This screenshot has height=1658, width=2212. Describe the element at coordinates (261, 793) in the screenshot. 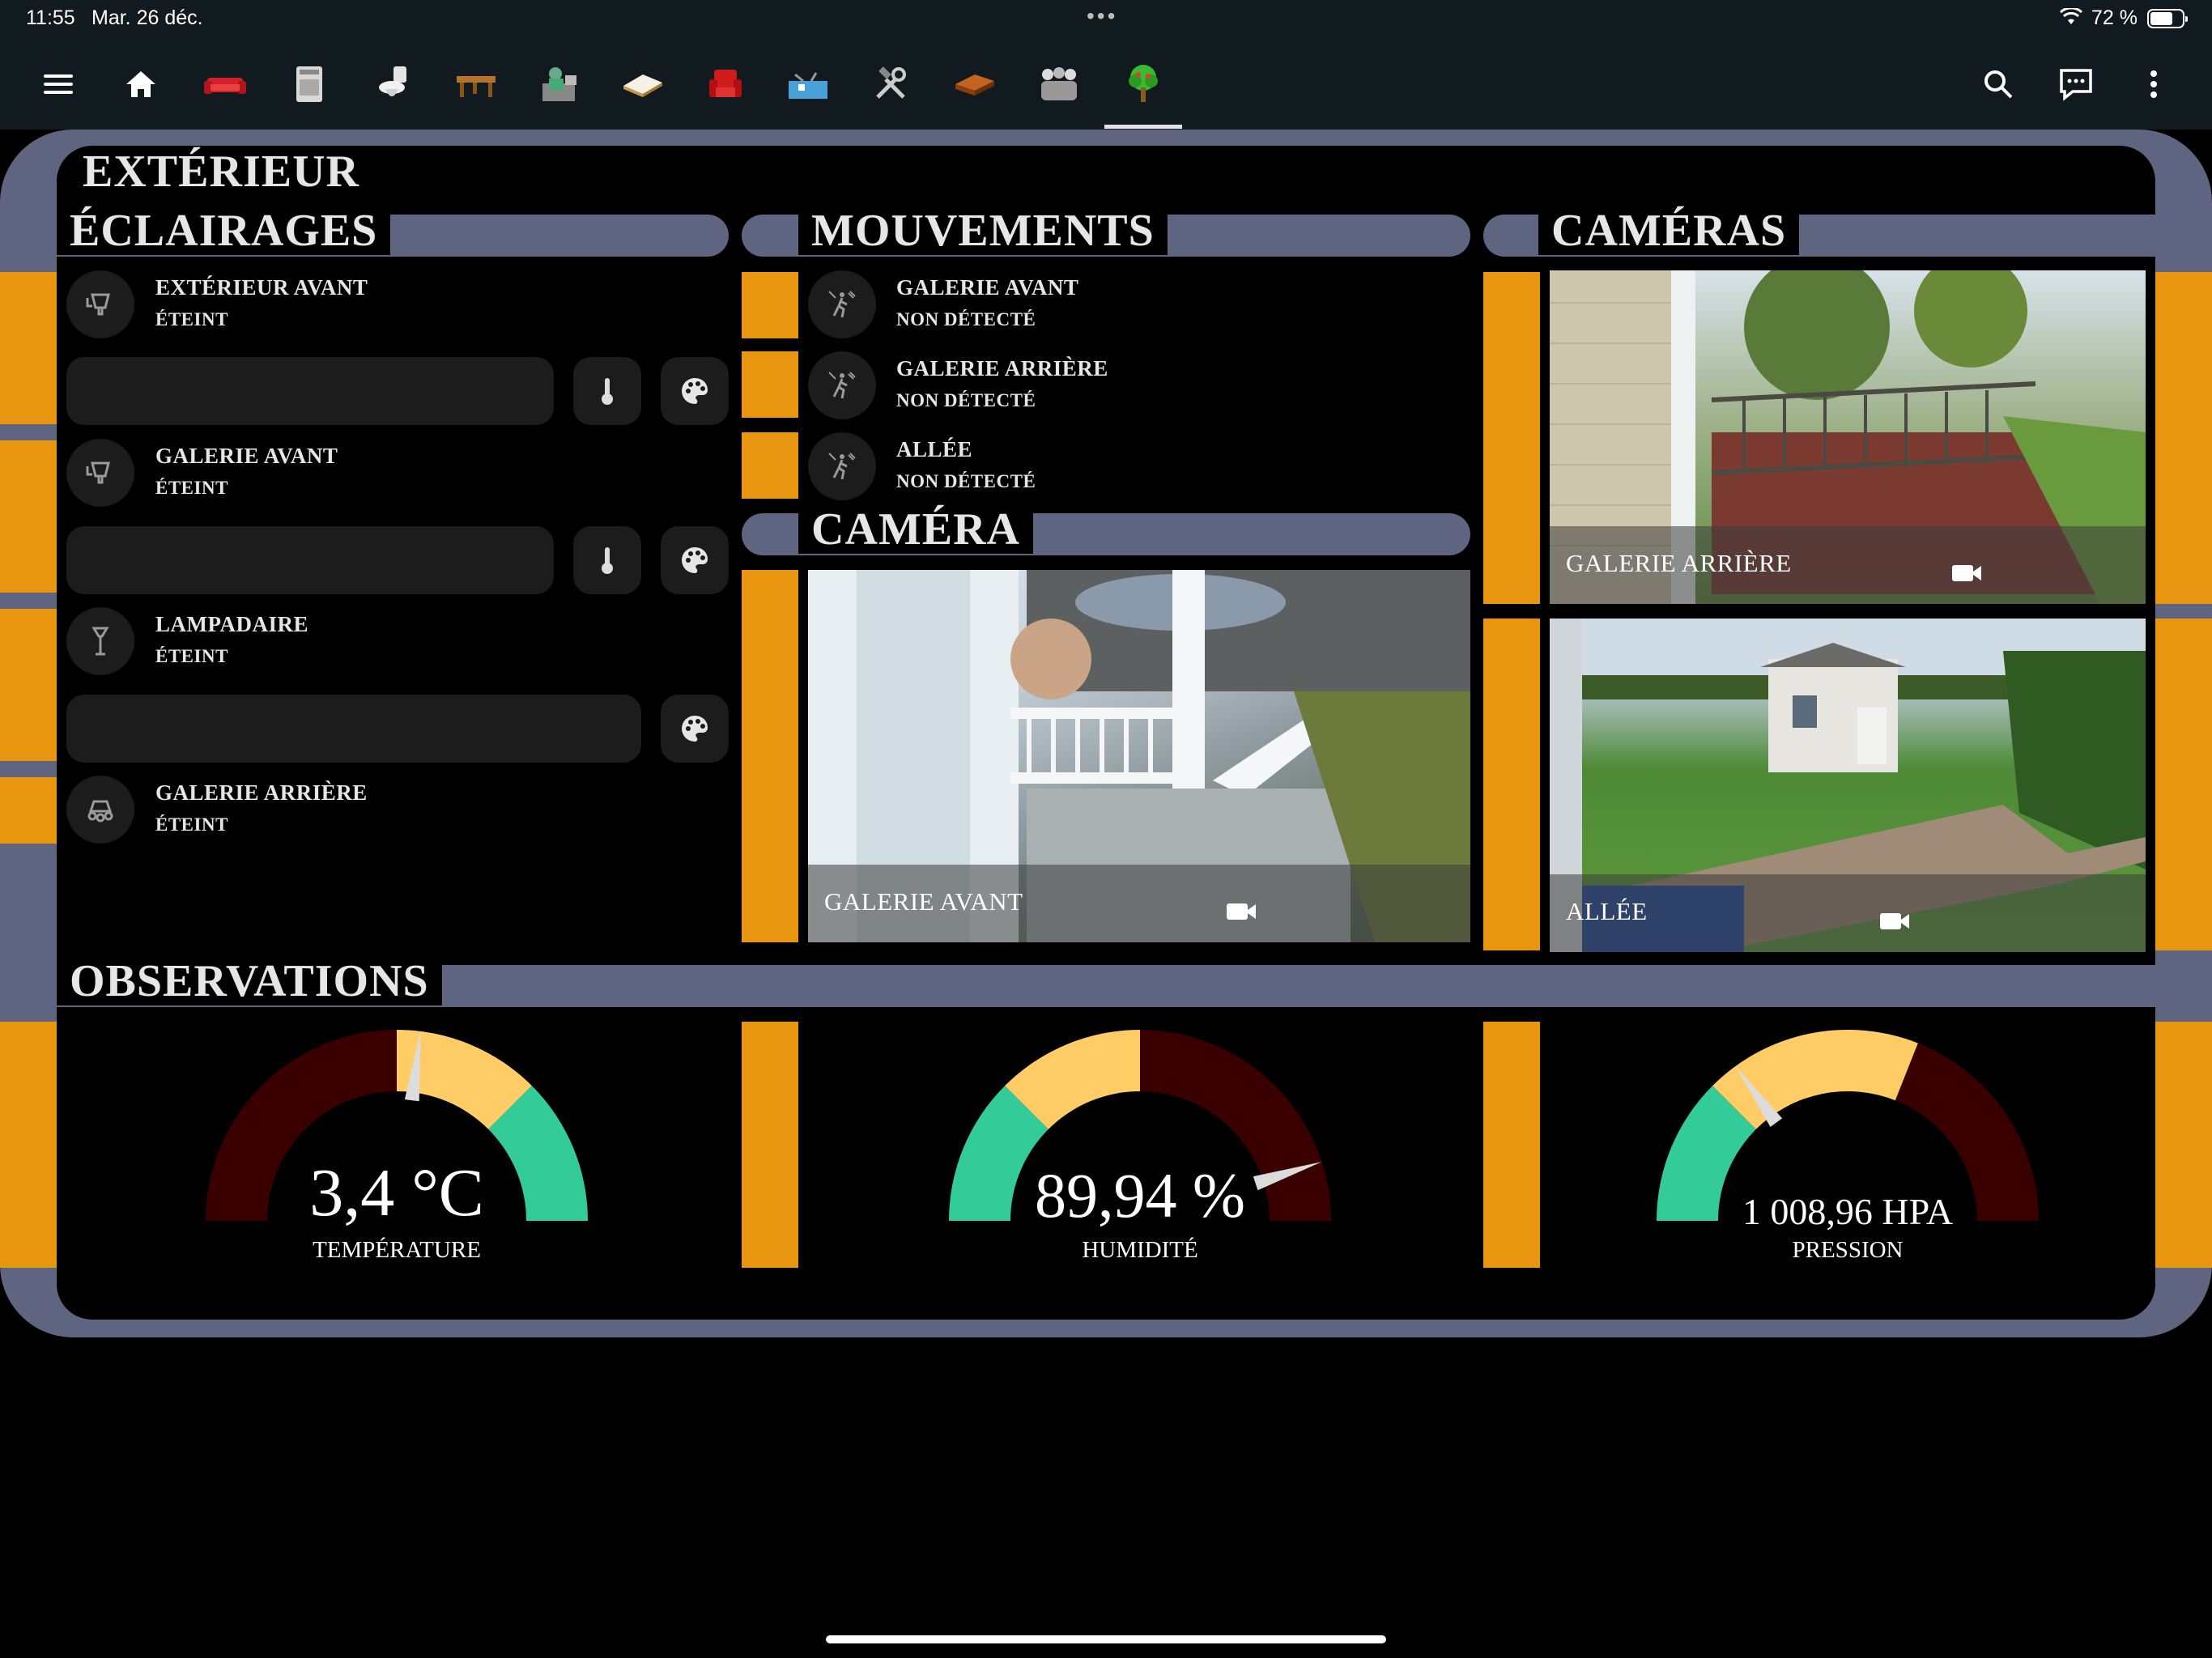

I see `light-name: GALERIE ARRIÈRE` at that location.